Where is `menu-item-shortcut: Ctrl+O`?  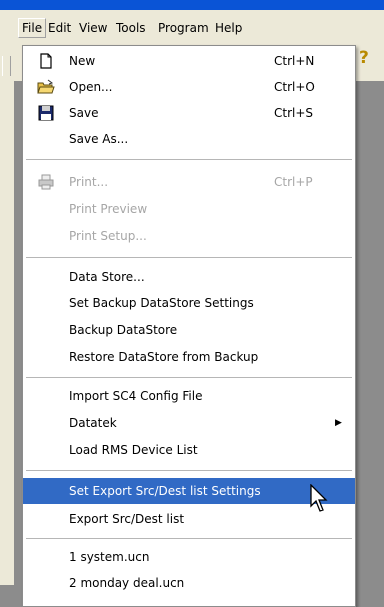
menu-item-shortcut: Ctrl+O is located at coordinates (294, 87).